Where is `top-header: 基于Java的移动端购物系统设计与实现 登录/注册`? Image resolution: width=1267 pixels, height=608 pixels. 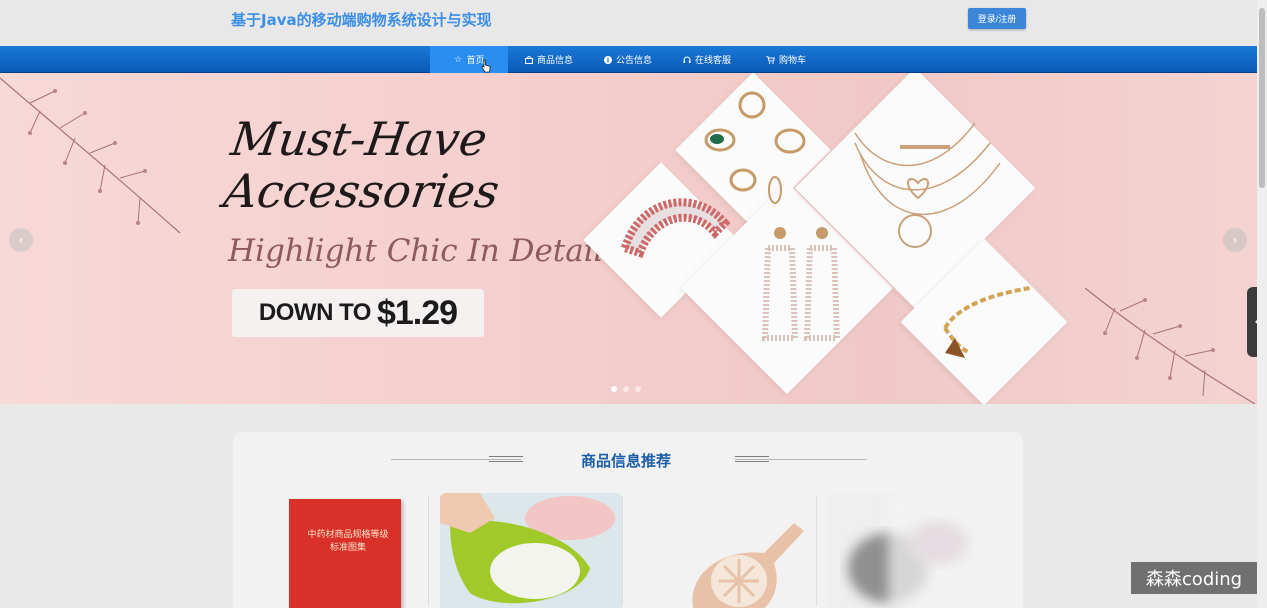 top-header: 基于Java的移动端购物系统设计与实现 登录/注册 is located at coordinates (628, 23).